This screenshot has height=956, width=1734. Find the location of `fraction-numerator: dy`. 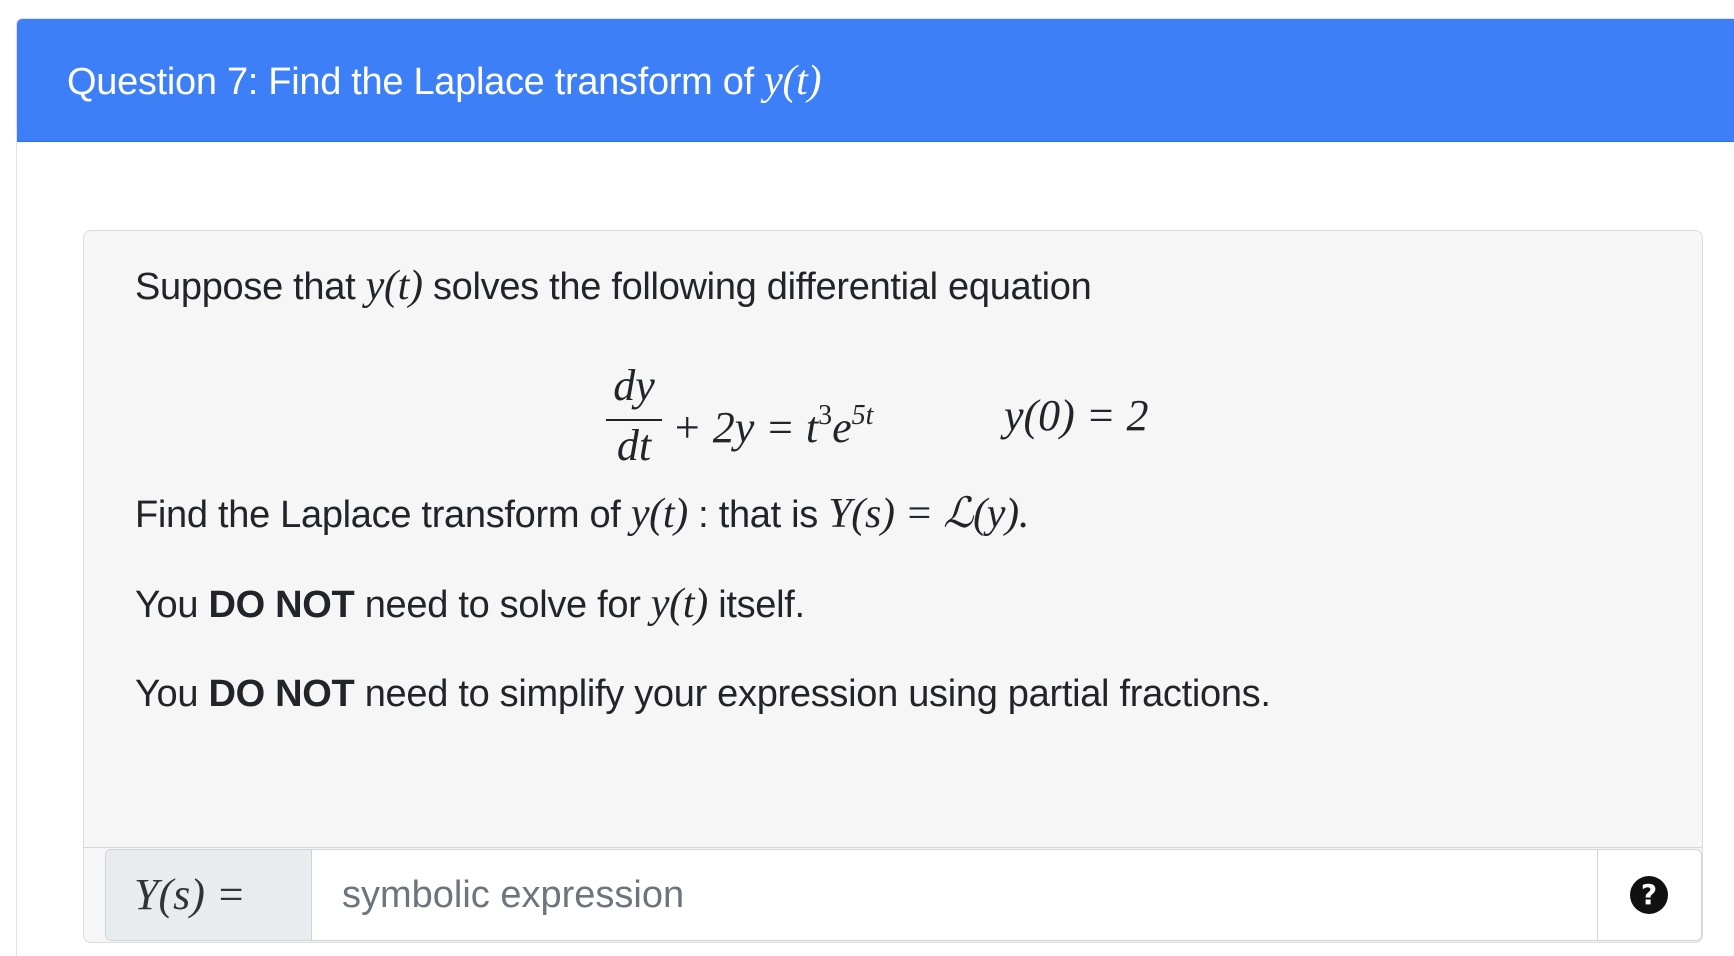

fraction-numerator: dy is located at coordinates (634, 385).